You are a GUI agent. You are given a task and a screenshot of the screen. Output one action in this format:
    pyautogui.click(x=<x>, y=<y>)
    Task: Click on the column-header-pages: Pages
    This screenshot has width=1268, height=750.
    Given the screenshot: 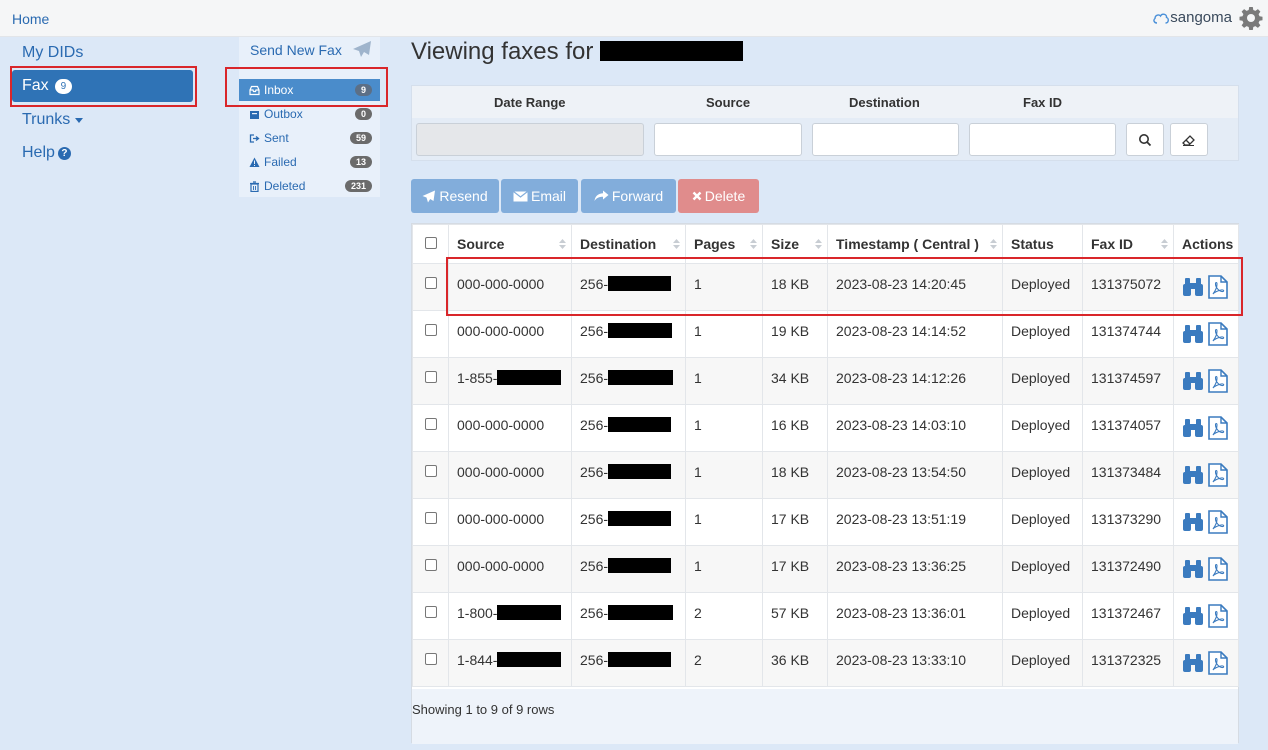 What is the action you would take?
    pyautogui.click(x=724, y=244)
    